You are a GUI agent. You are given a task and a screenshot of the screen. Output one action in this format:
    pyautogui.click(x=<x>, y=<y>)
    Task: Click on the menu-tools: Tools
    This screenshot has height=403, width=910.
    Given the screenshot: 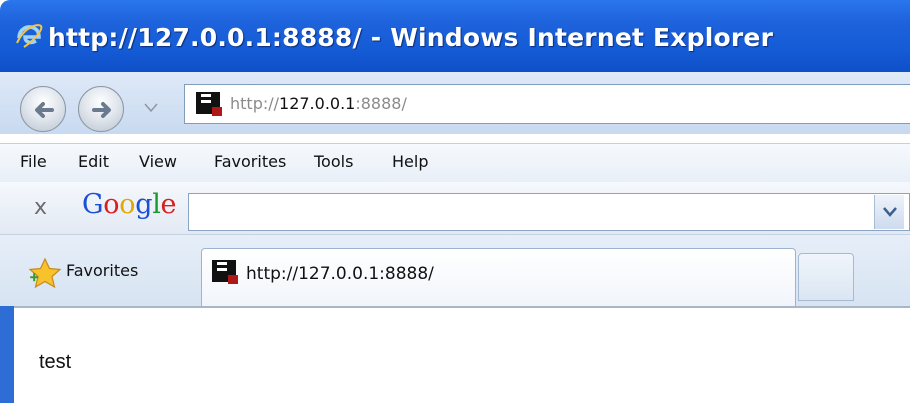 What is the action you would take?
    pyautogui.click(x=333, y=161)
    